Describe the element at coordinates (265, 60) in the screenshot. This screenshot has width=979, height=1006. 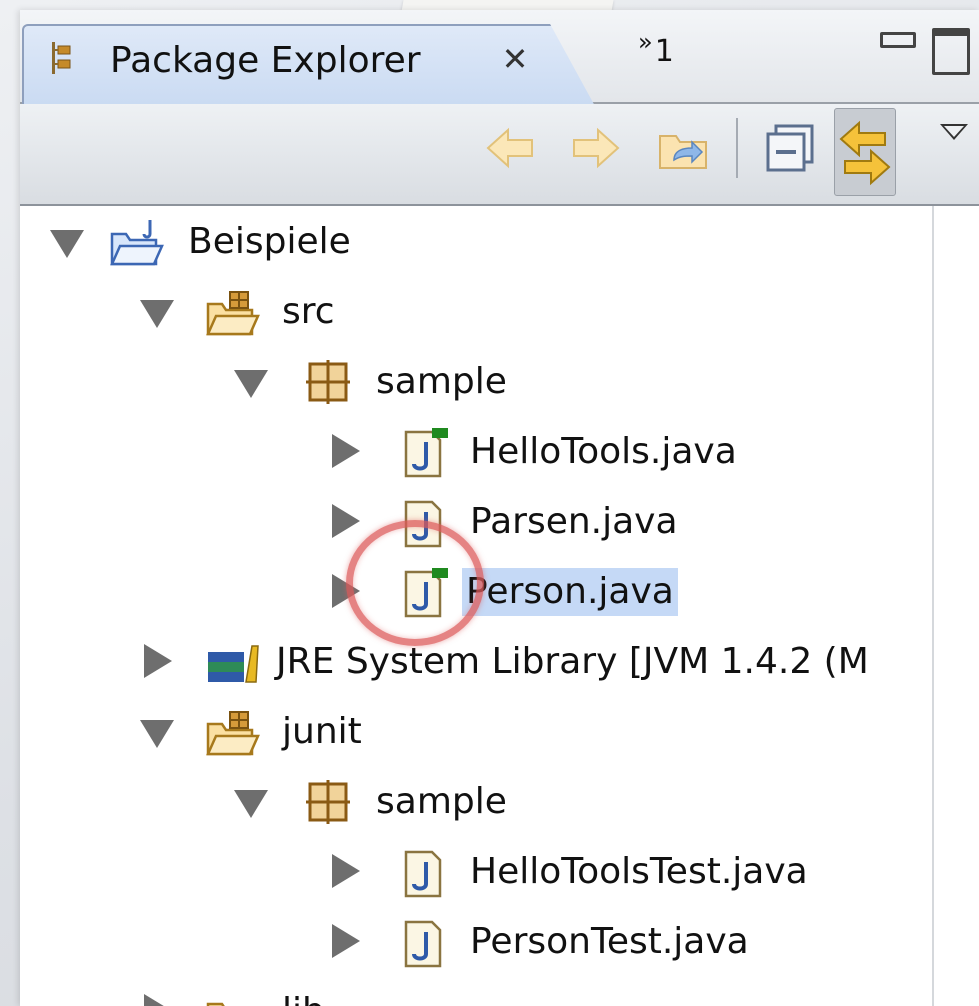
I see `tab-title: Package Explorer` at that location.